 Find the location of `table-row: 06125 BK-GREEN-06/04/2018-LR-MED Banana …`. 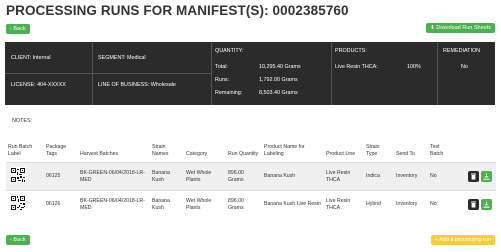

table-row: 06125 BK-GREEN-06/04/2018-LR-MED Banana … is located at coordinates (251, 176).